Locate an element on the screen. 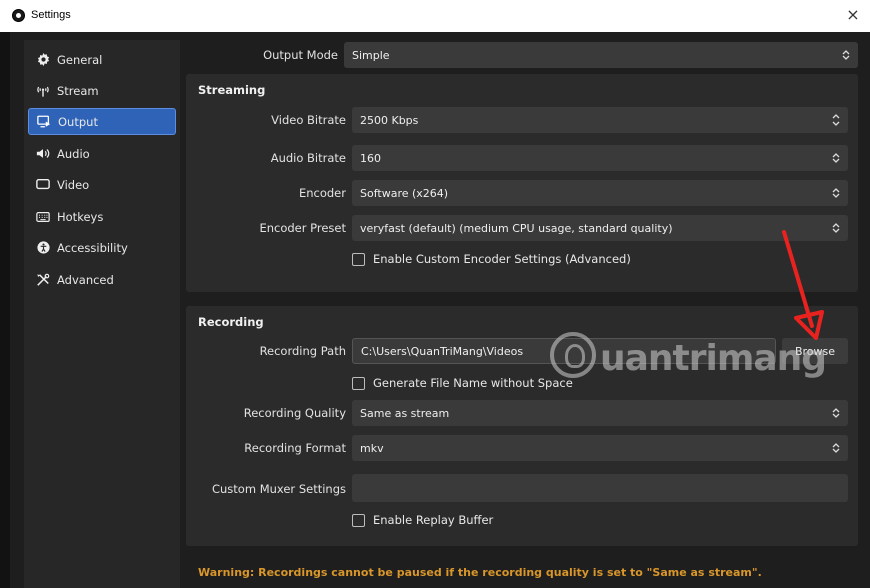 This screenshot has width=870, height=588. sidebar-item-output: Output is located at coordinates (102, 121).